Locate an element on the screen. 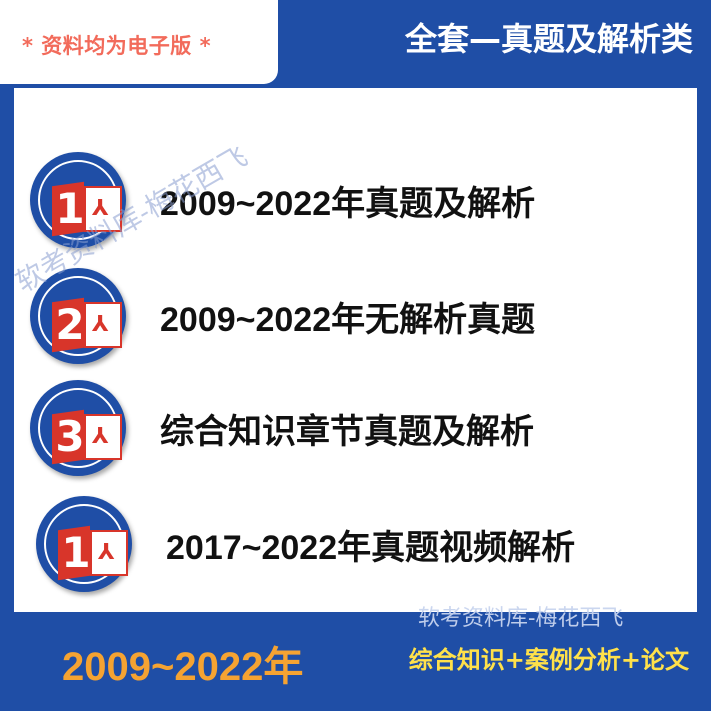 This screenshot has width=711, height=711. list-item: ⅄ 1 2017~2022年真题视频解析 is located at coordinates (361, 544).